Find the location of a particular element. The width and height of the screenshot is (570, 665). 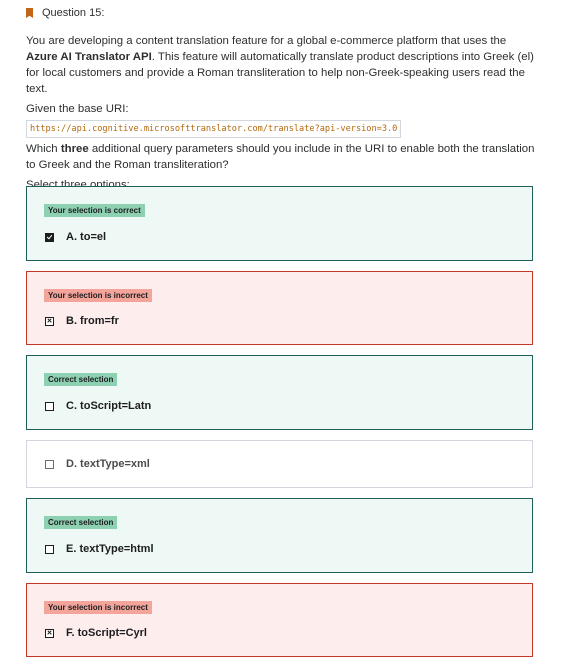

option-d: D. textType=xml is located at coordinates (279, 464).